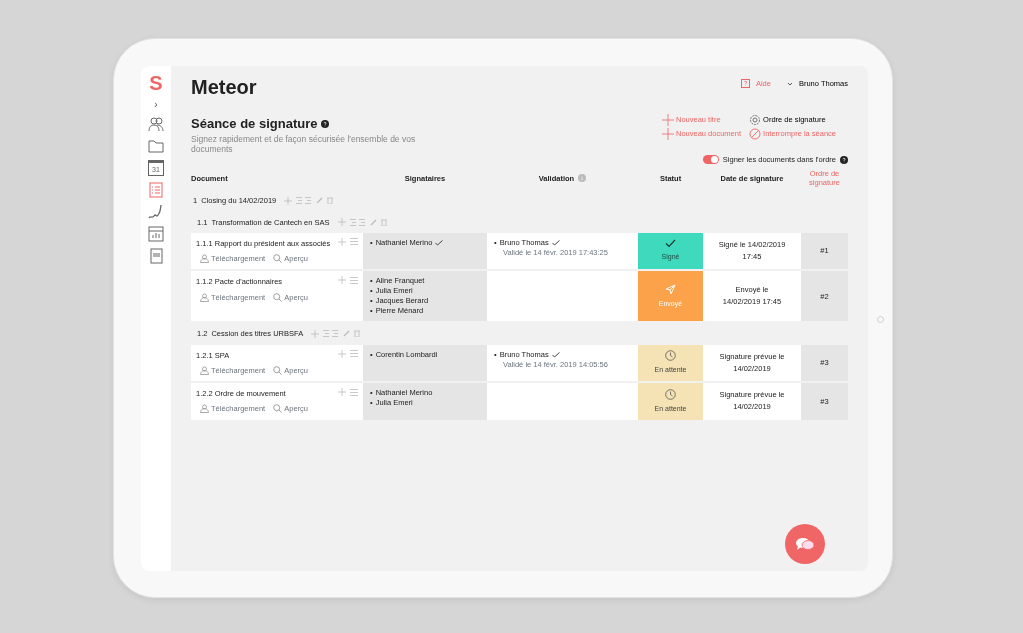 The height and width of the screenshot is (633, 1023). I want to click on expand-button: ›, so click(156, 105).